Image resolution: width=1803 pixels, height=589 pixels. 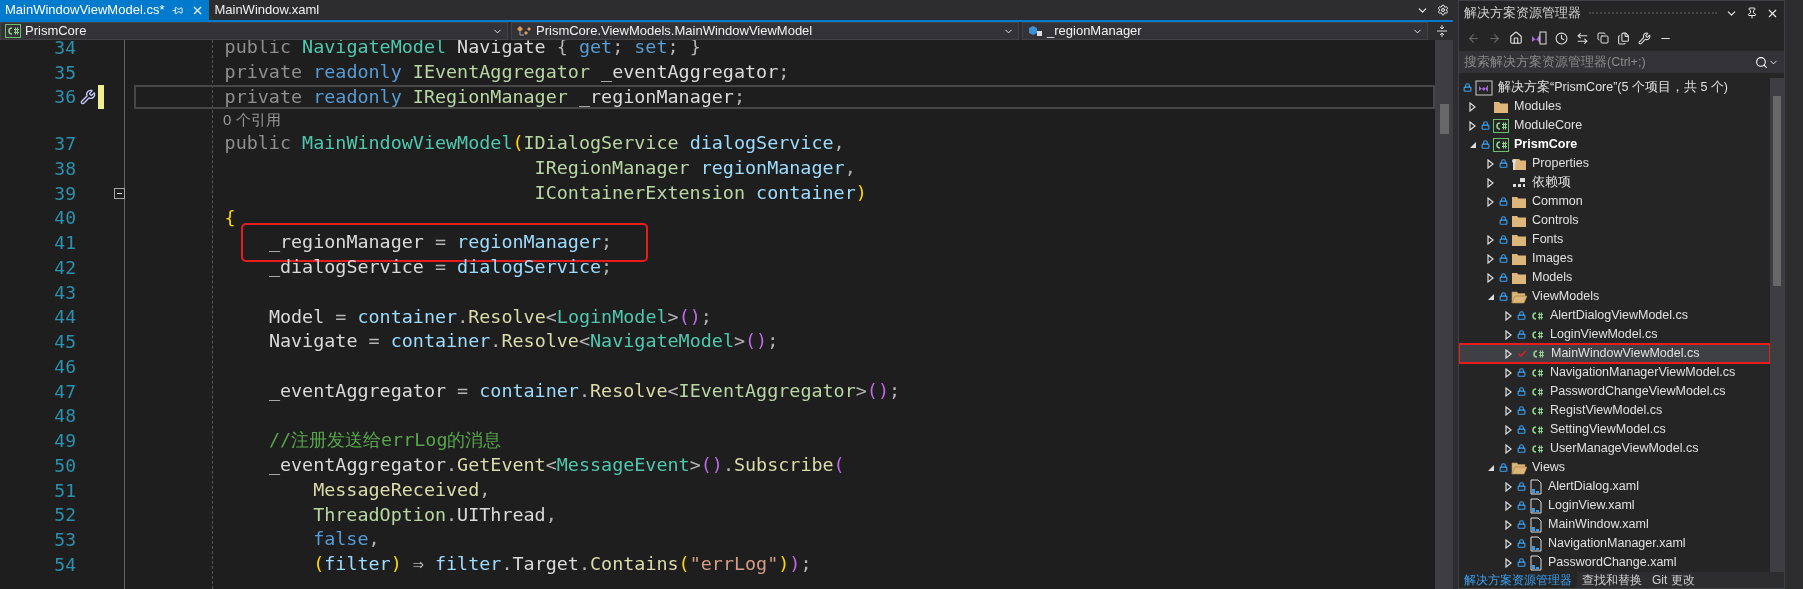 I want to click on tree-item: AlertDialog.xaml, so click(x=1614, y=486).